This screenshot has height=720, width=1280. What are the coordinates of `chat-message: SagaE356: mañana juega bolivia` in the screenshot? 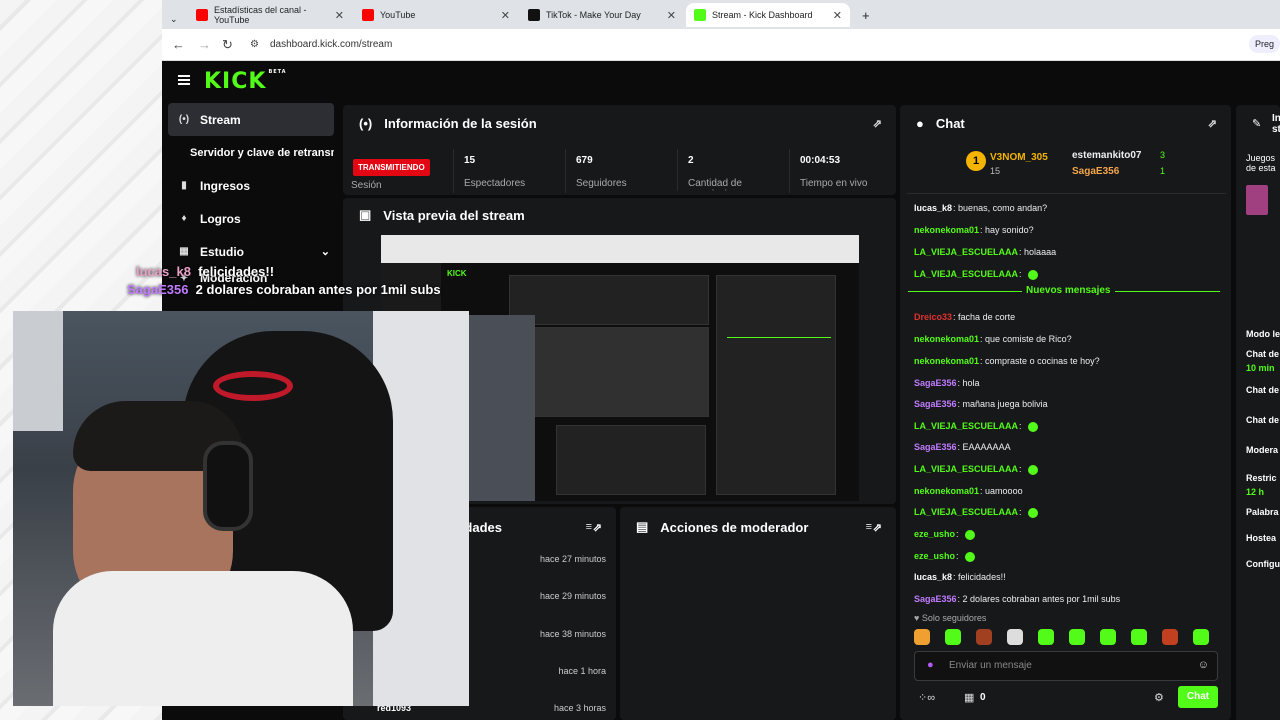 It's located at (981, 404).